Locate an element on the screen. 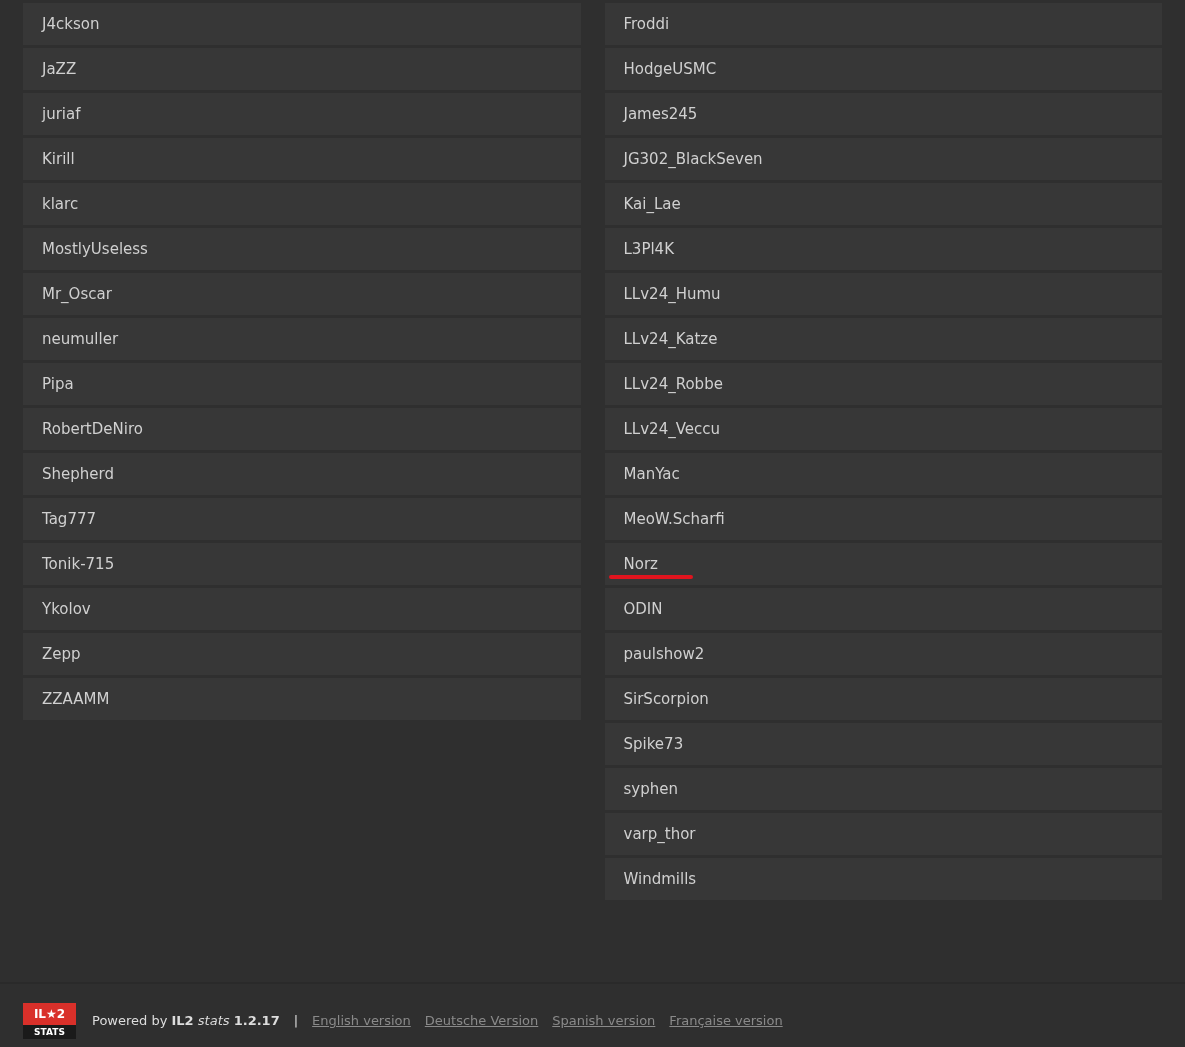 The width and height of the screenshot is (1185, 1047). player-row: Tonik-715 is located at coordinates (302, 564).